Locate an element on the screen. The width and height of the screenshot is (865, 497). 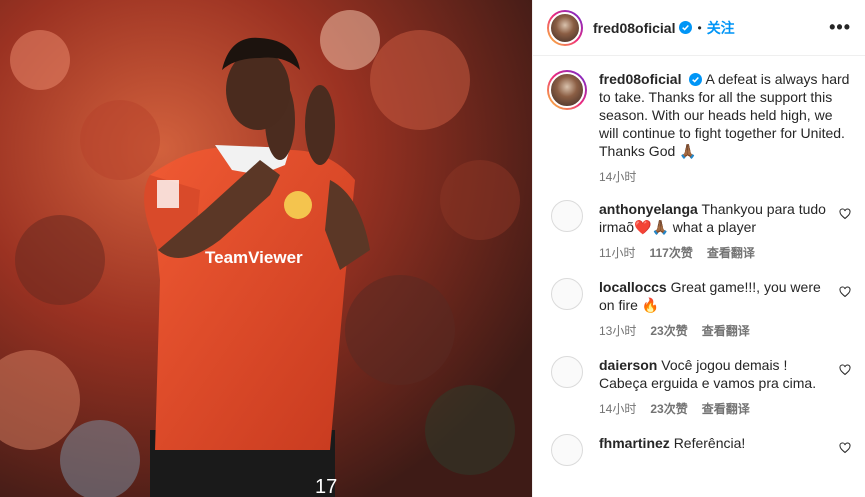
shirt-sponsor: TeamViewer is located at coordinates (254, 257).